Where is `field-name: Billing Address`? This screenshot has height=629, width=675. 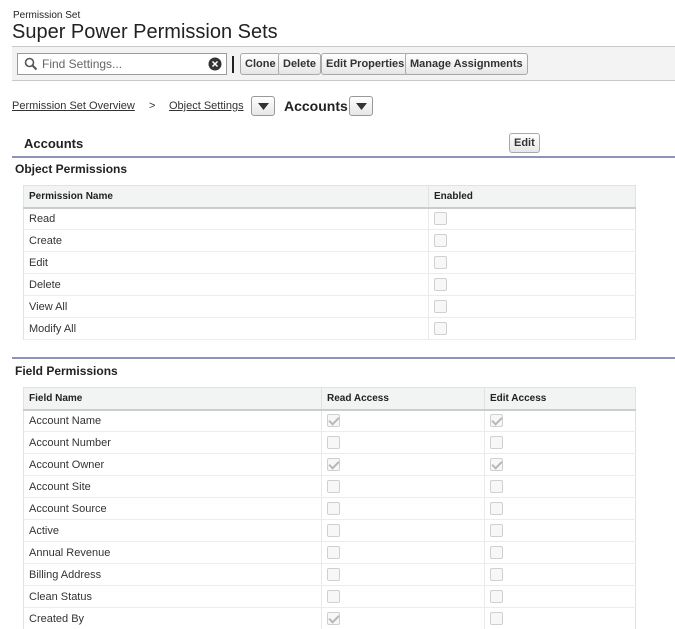
field-name: Billing Address is located at coordinates (172, 574).